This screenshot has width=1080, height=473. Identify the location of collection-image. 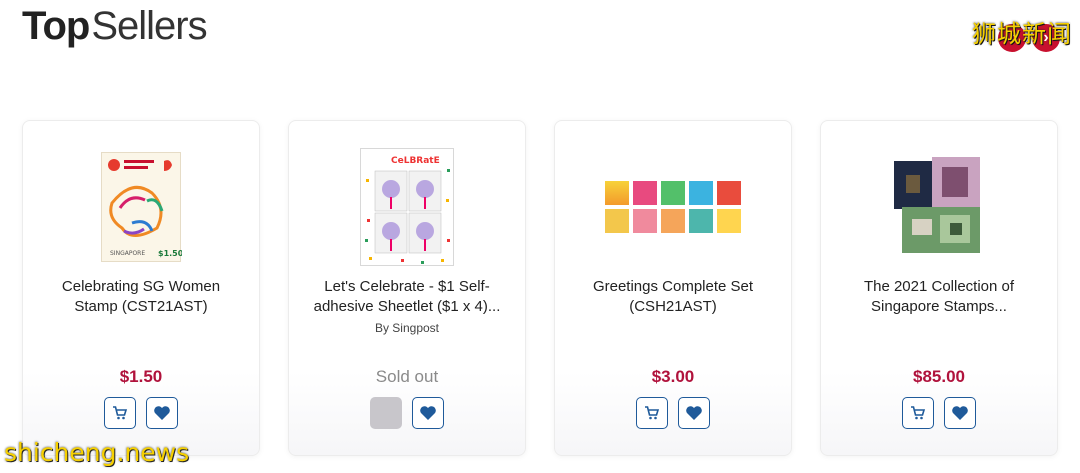
(939, 207).